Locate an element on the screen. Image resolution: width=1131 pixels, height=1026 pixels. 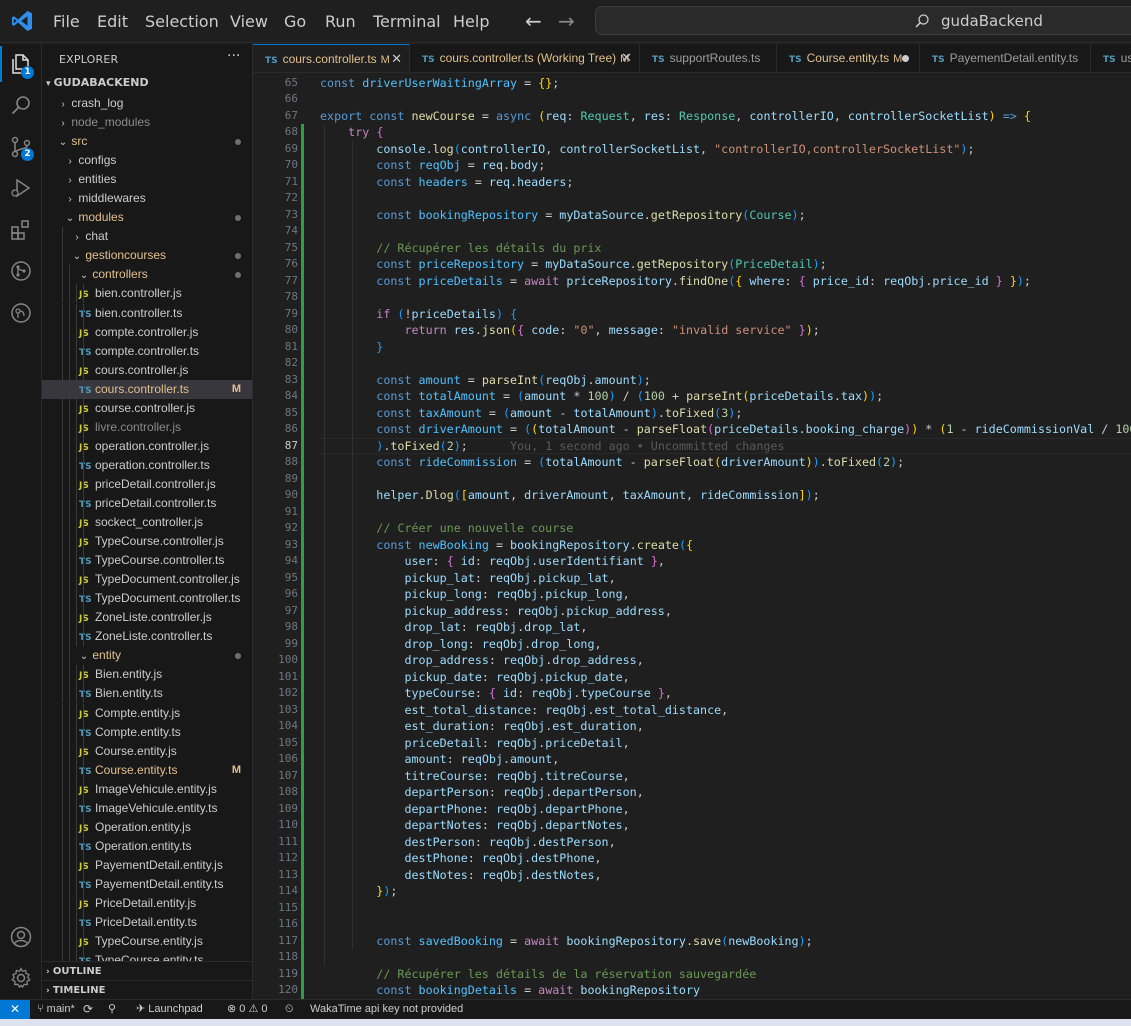
tree-folder: ⌄ gestioncourses is located at coordinates (147, 256).